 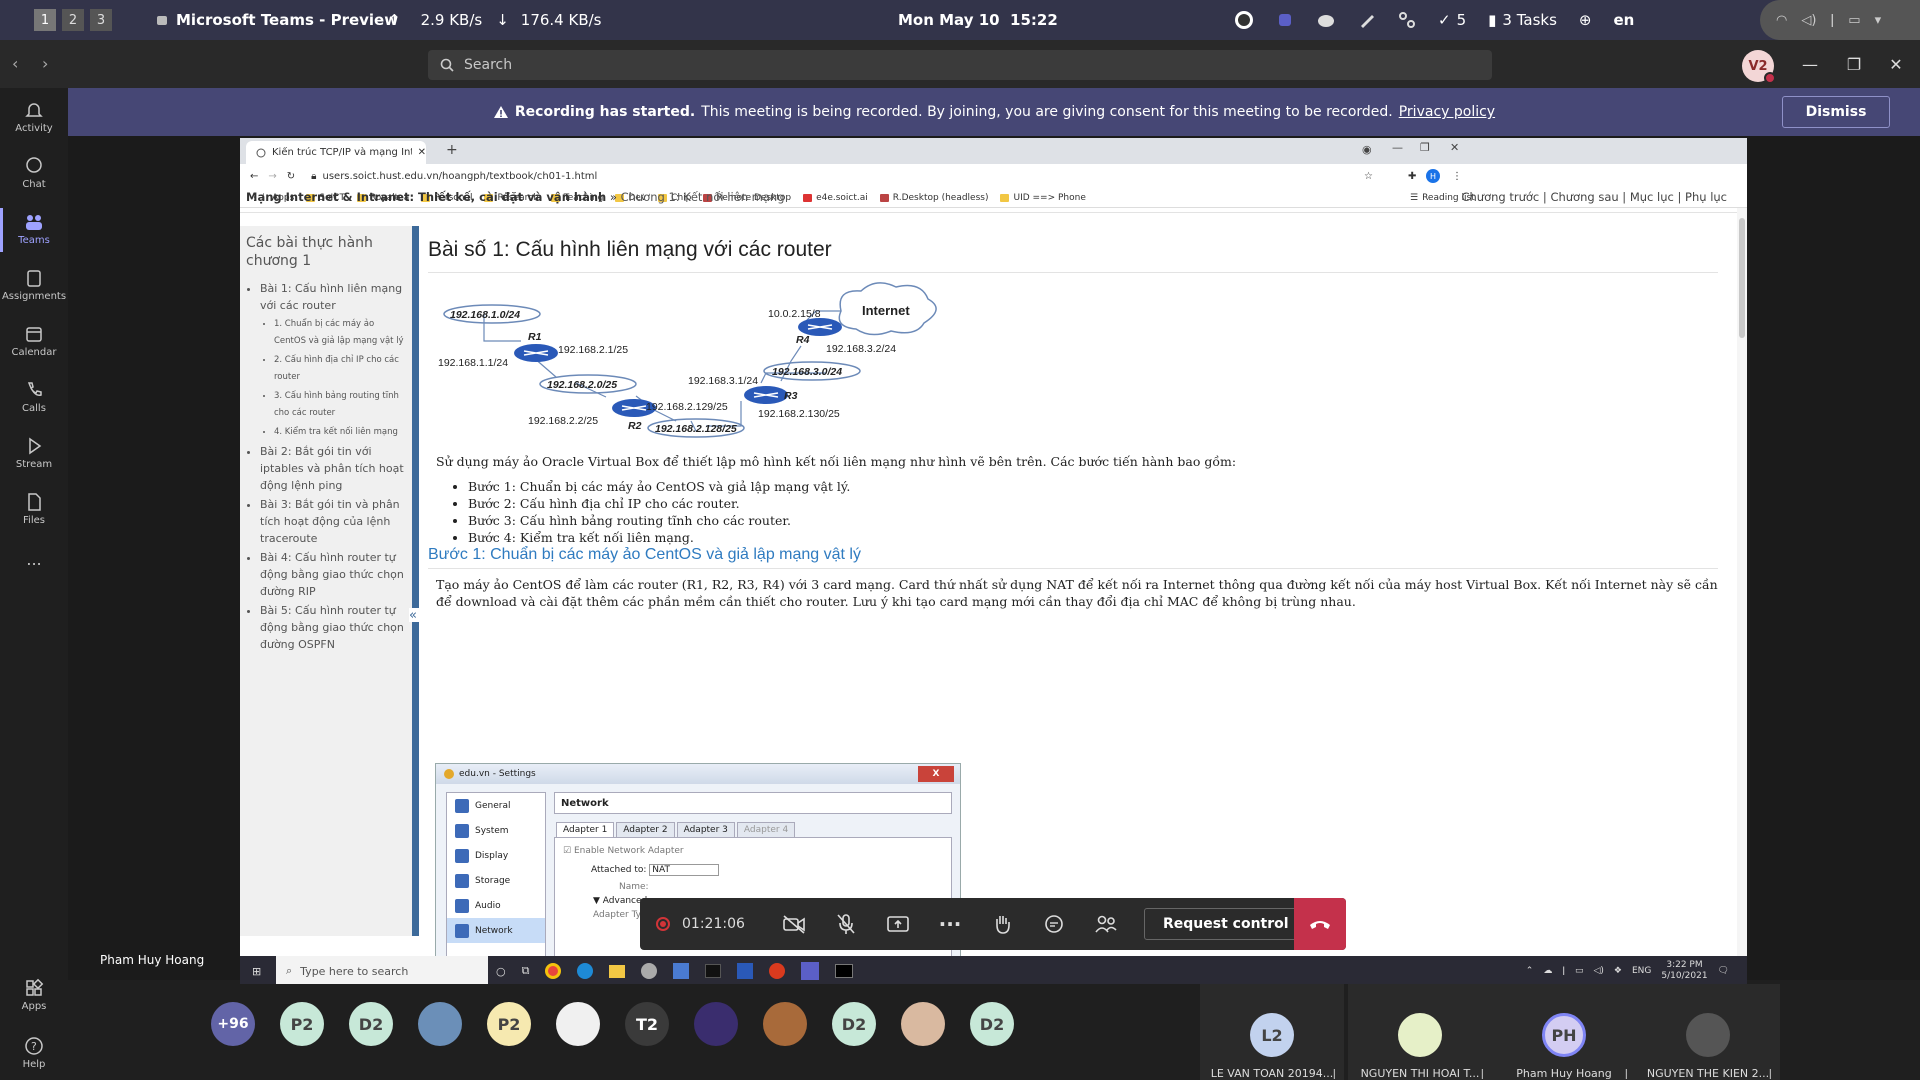 I want to click on tab-close-icon: ✕, so click(x=422, y=152).